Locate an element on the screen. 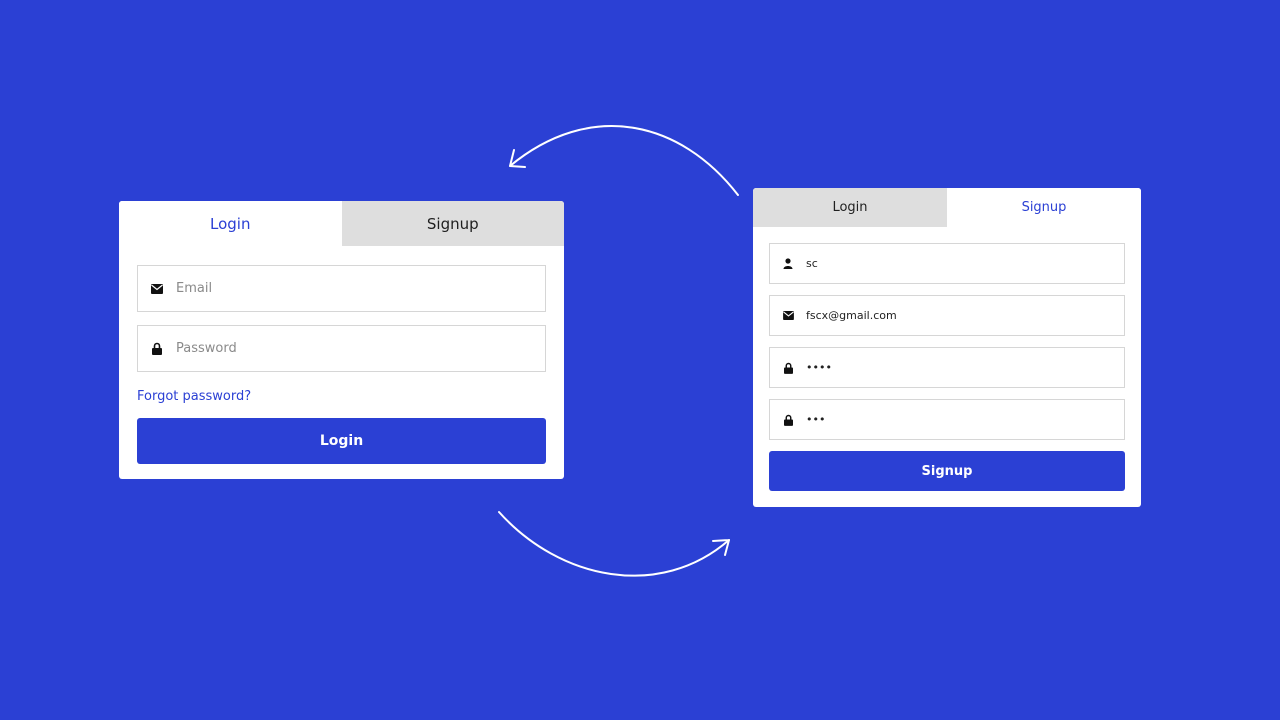 The width and height of the screenshot is (1280, 720). login-card-tabs: Login Signup is located at coordinates (341, 223).